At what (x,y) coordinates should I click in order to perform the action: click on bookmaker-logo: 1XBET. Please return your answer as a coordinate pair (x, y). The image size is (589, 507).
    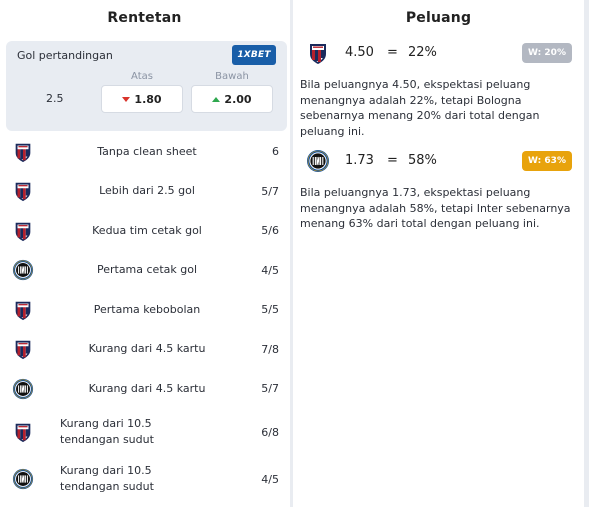
    Looking at the image, I should click on (254, 55).